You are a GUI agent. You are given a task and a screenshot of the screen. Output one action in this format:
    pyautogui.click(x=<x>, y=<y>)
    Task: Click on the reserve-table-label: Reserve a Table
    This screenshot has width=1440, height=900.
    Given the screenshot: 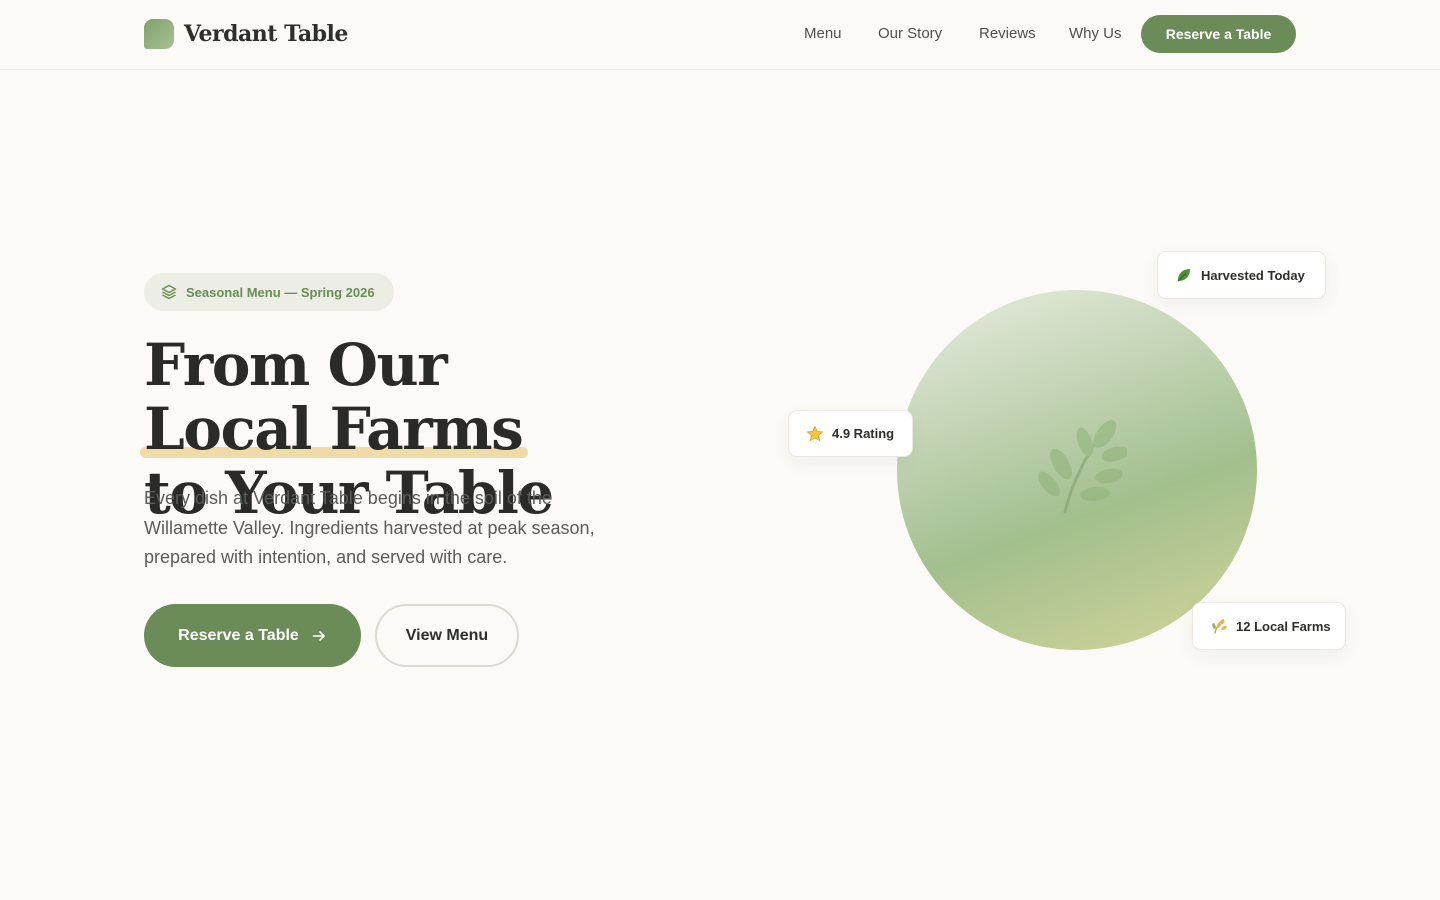 What is the action you would take?
    pyautogui.click(x=238, y=635)
    